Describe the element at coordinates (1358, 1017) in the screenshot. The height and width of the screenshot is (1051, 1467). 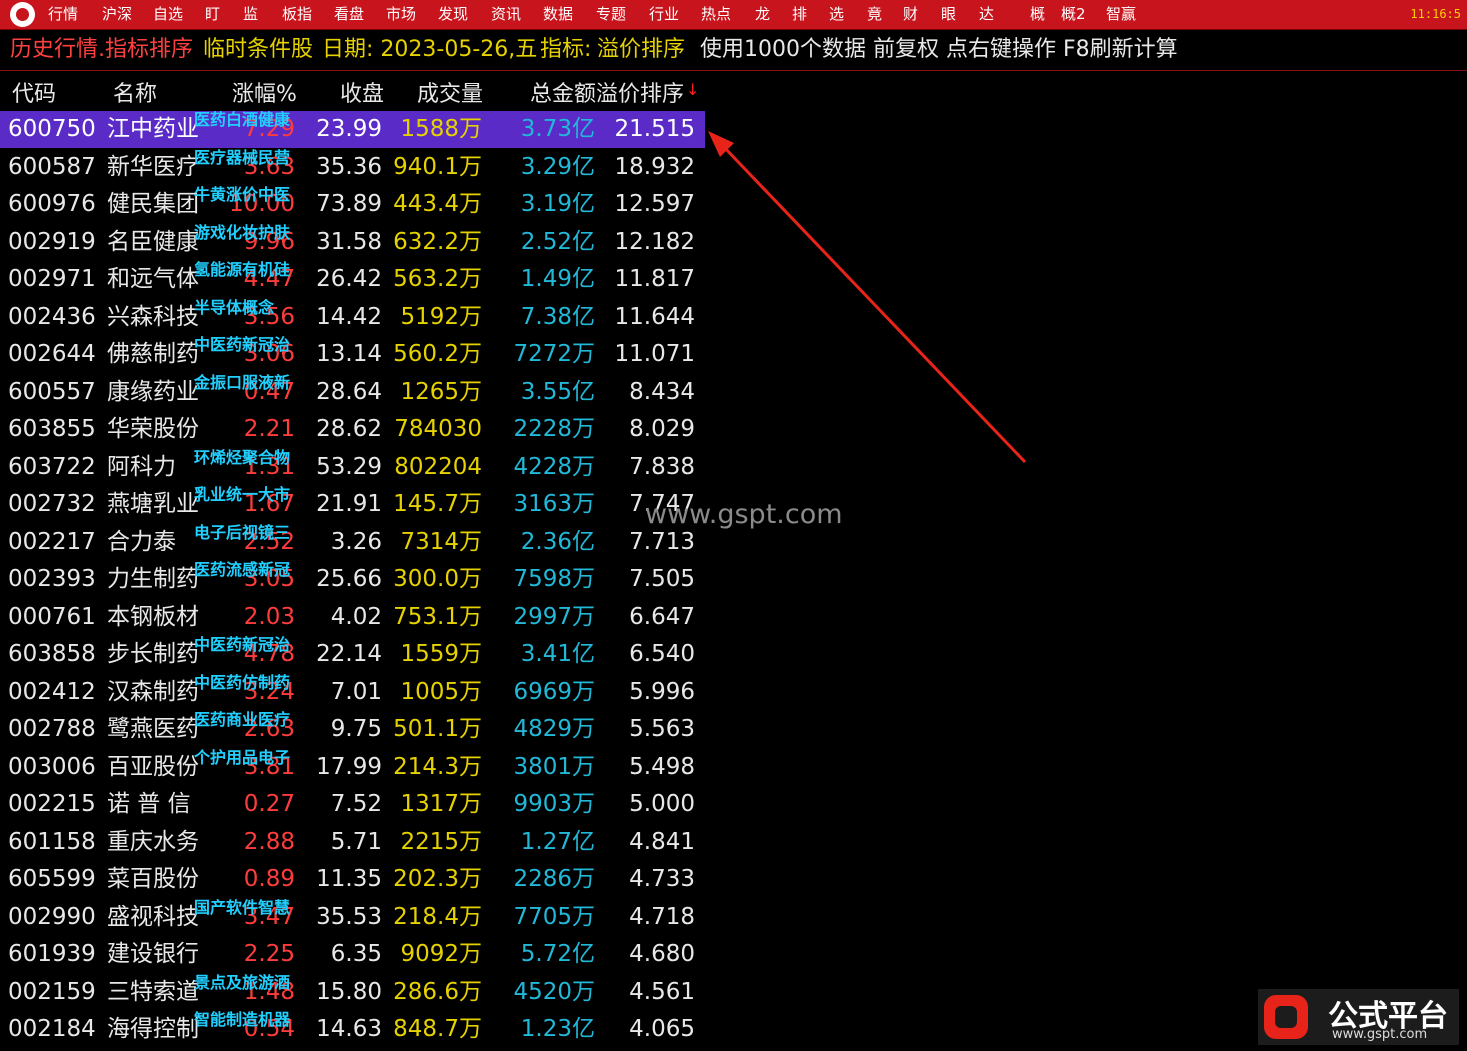
I see `brand-badge: 公式平台 www.gspt.com` at that location.